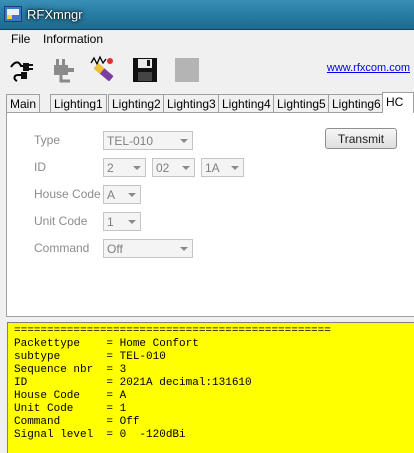  What do you see at coordinates (133, 383) in the screenshot?
I see `log-line: ID = 2021A decimal:131610` at bounding box center [133, 383].